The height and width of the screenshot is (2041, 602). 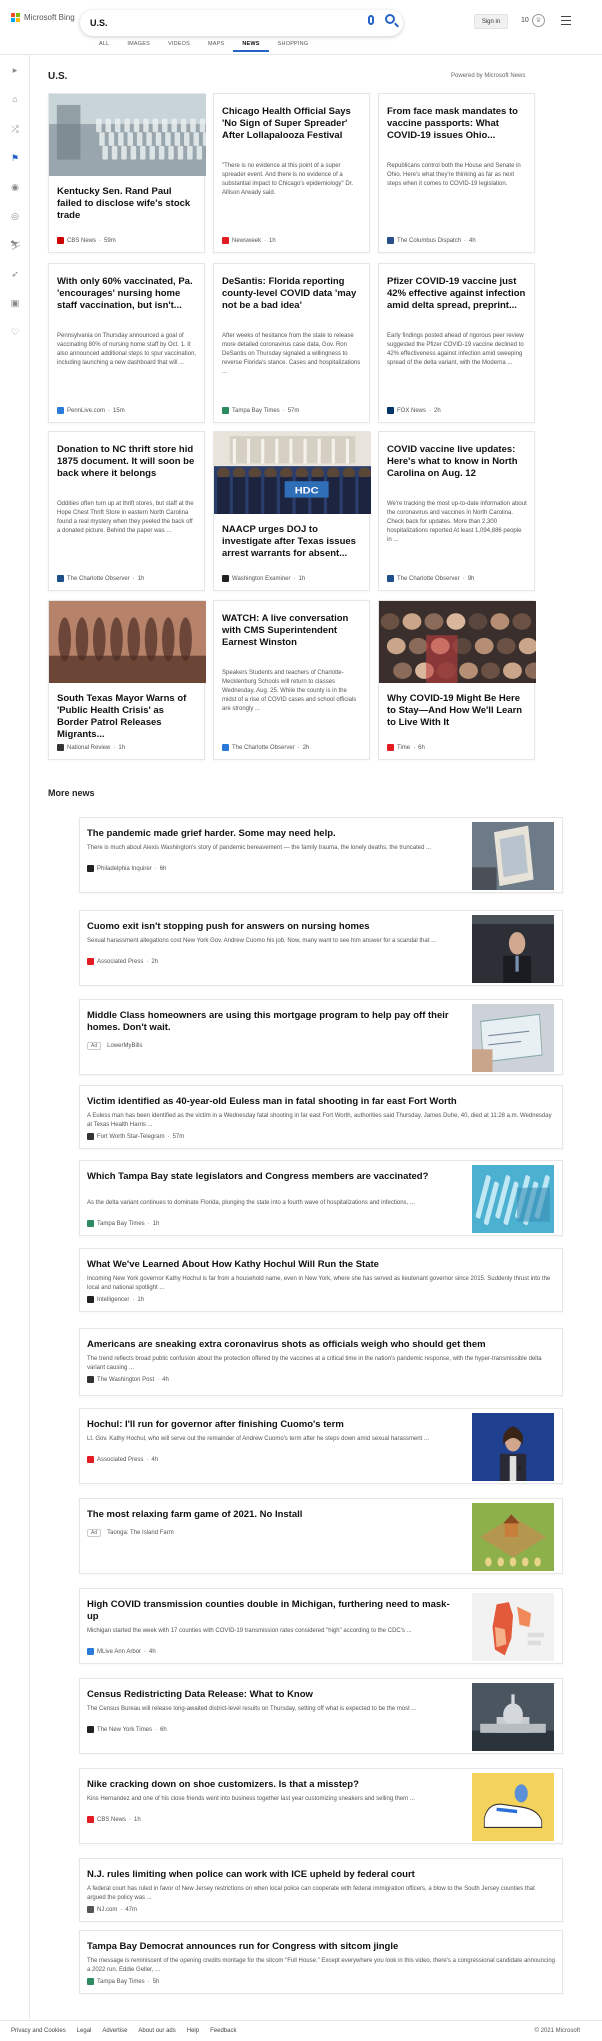 What do you see at coordinates (491, 21) in the screenshot?
I see `sign-in-button: Sign in` at bounding box center [491, 21].